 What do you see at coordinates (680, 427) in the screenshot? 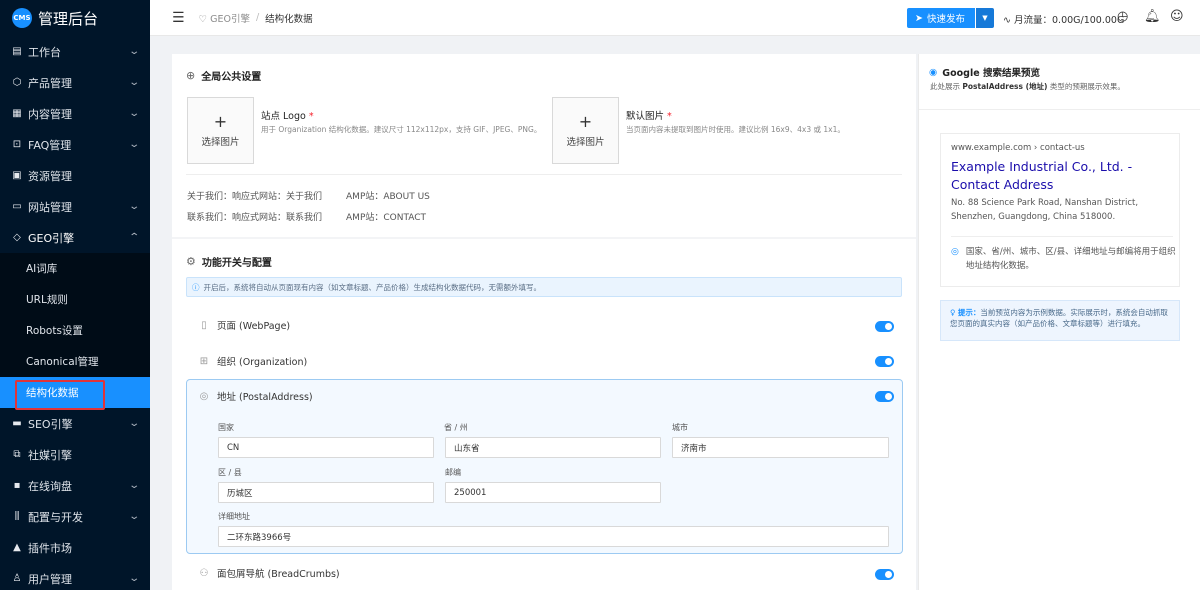
I see `city-label: 城市` at bounding box center [680, 427].